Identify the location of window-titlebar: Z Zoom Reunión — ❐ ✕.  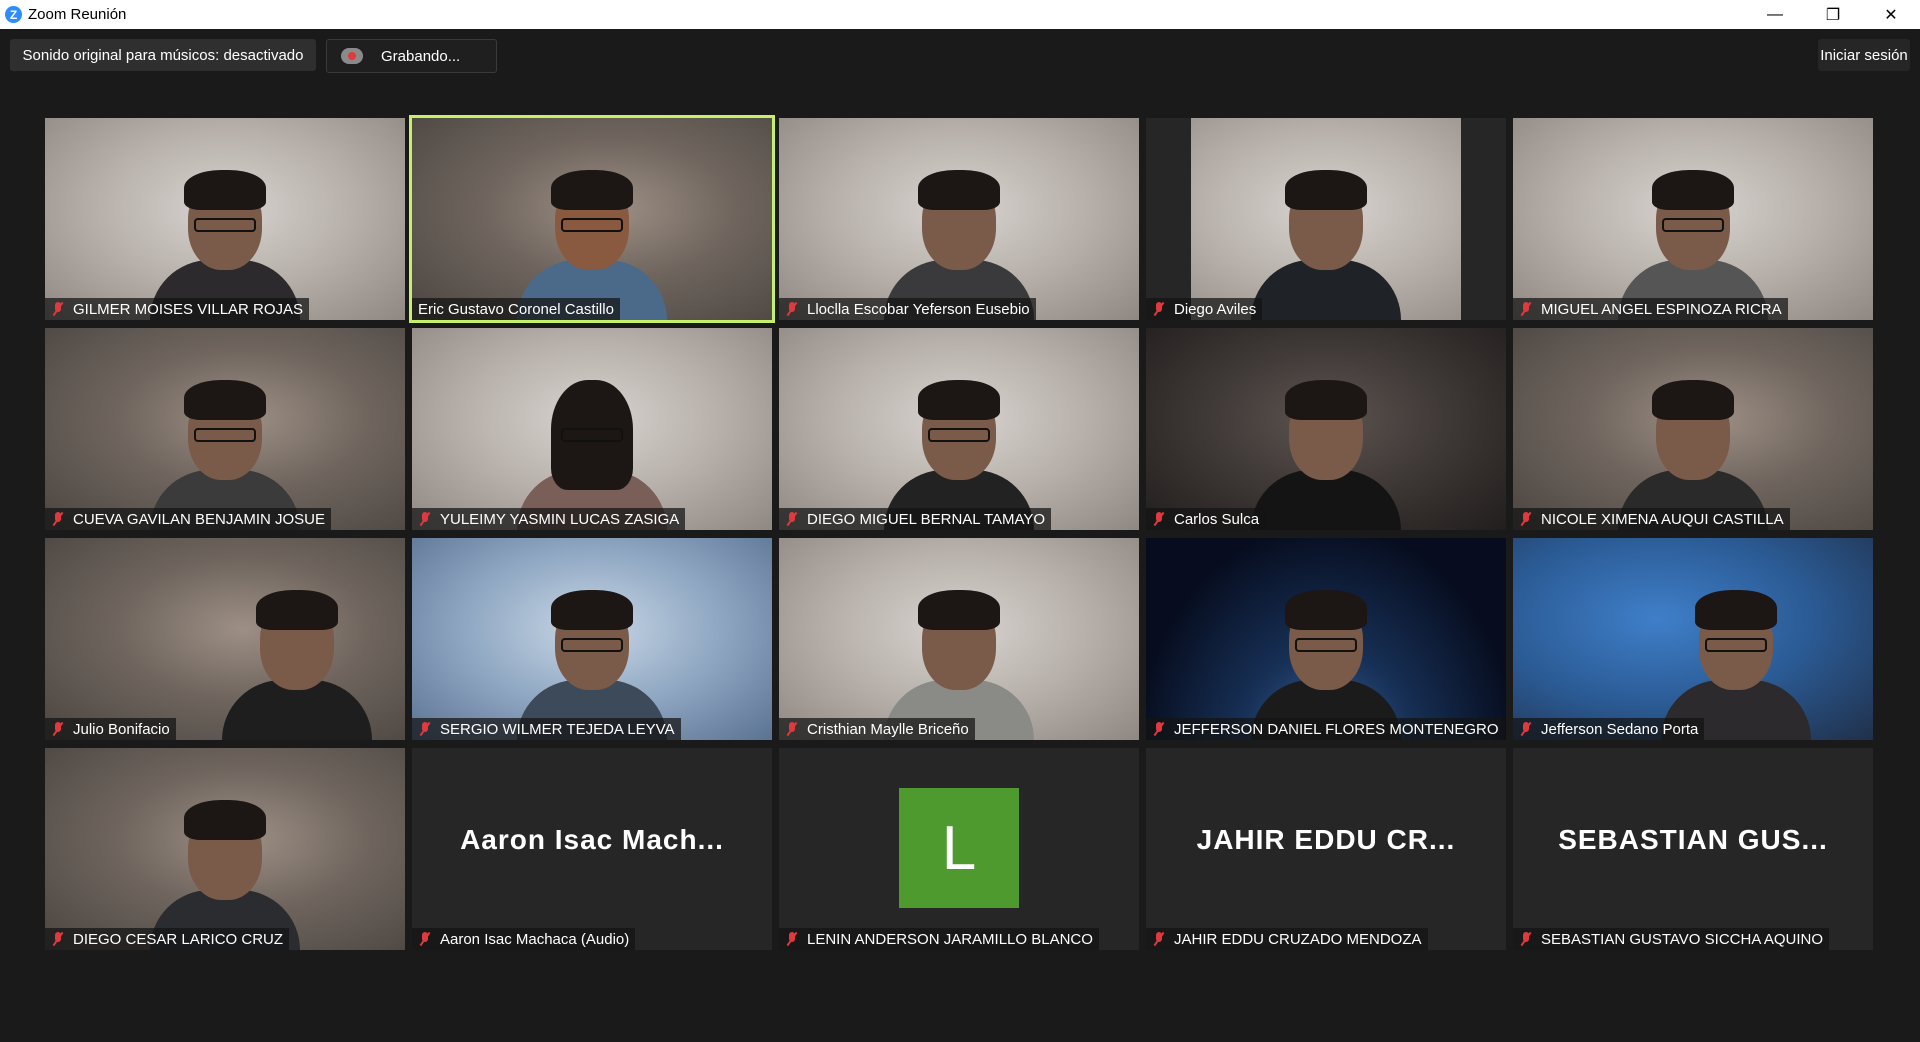
(960, 14).